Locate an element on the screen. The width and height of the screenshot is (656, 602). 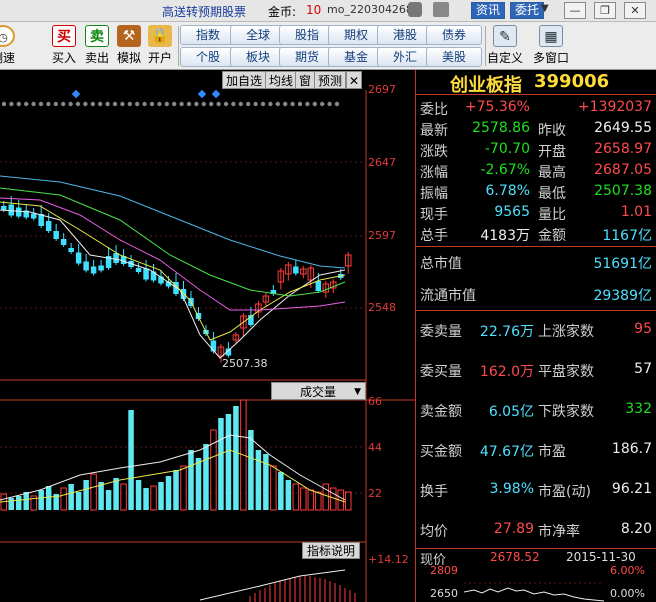
toolbar-divider is located at coordinates (178, 46).